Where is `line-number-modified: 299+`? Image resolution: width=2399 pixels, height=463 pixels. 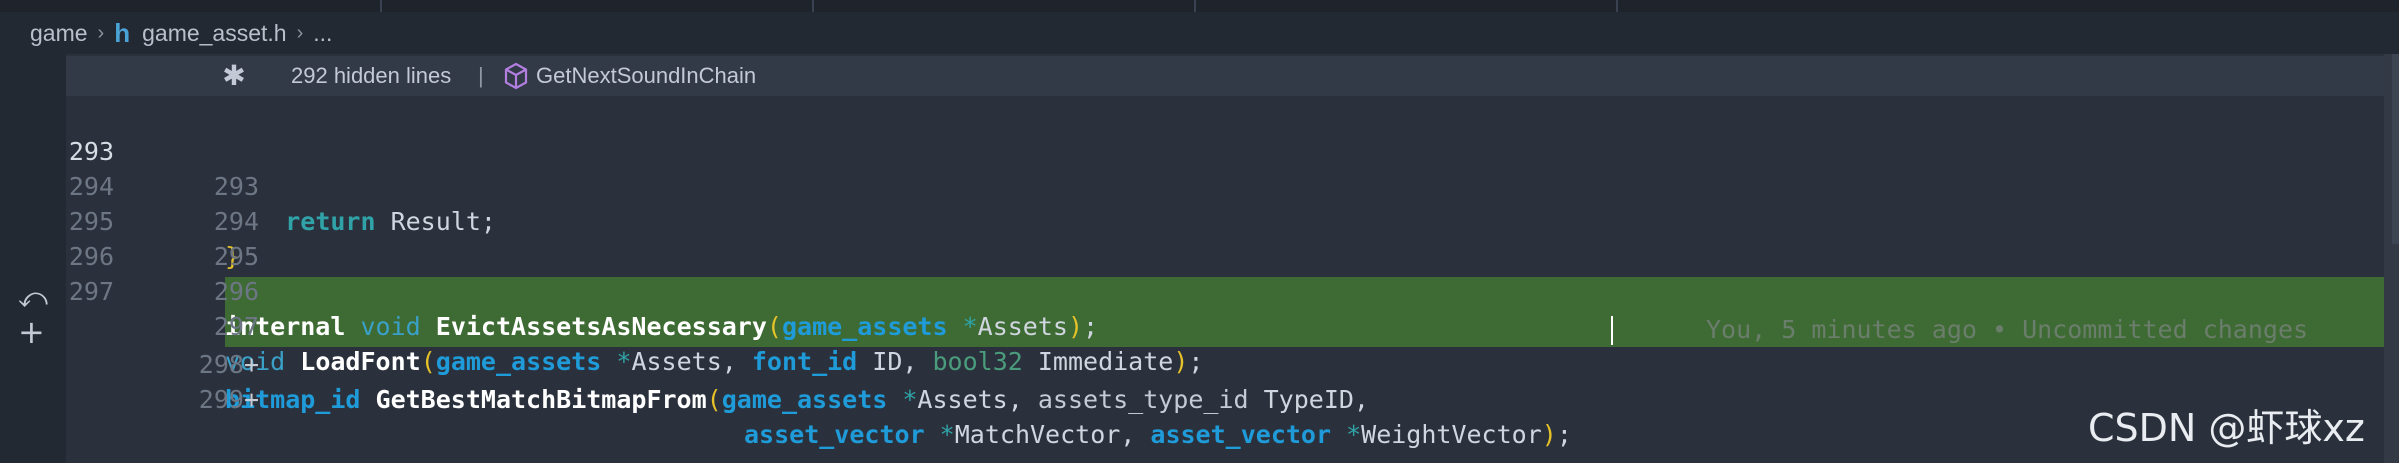 line-number-modified: 299+ is located at coordinates (228, 399).